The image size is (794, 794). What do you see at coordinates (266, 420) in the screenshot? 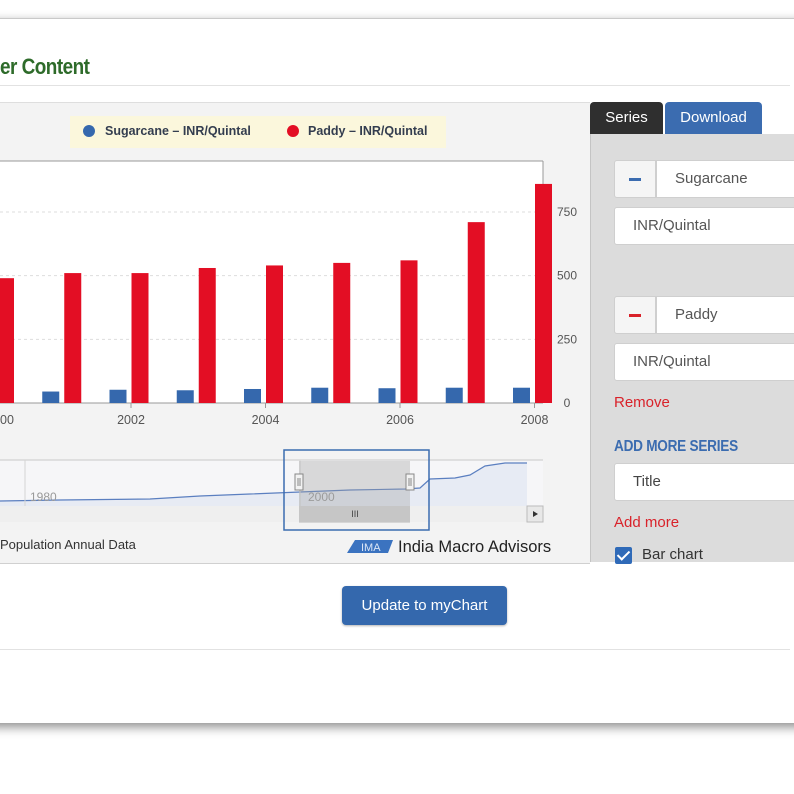
I see `x-tick-label: 2004` at bounding box center [266, 420].